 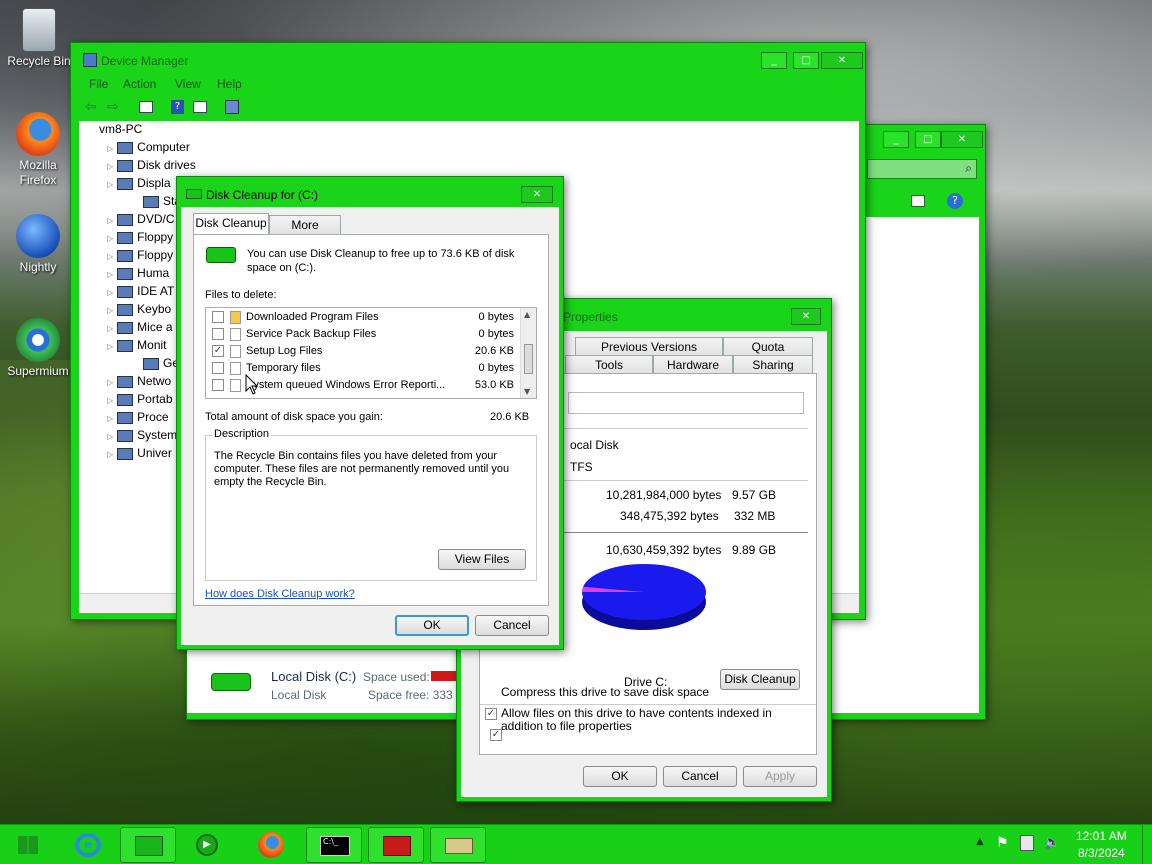 I want to click on file-list-item: Downloaded Program Files 0 bytes, so click(x=363, y=317).